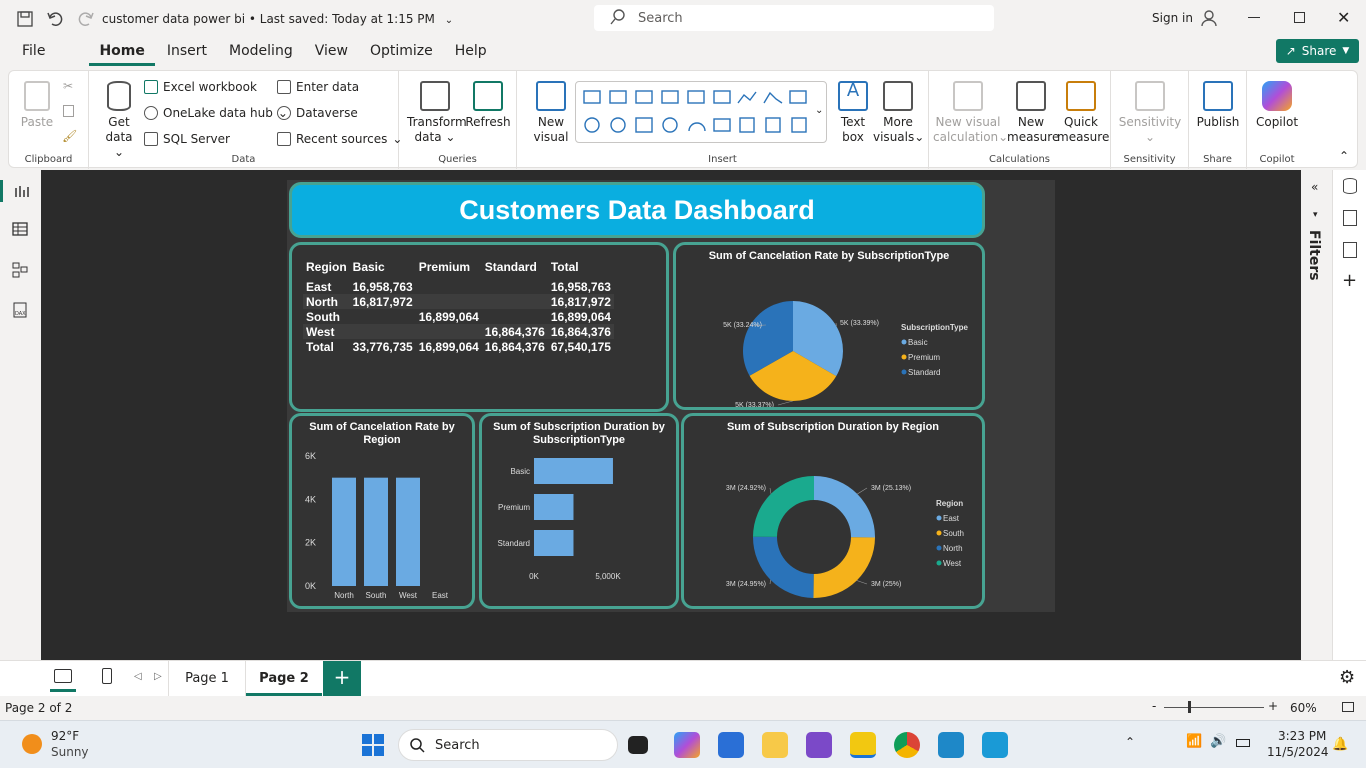  Describe the element at coordinates (1290, 51) in the screenshot. I see `share-icon: ↗` at that location.